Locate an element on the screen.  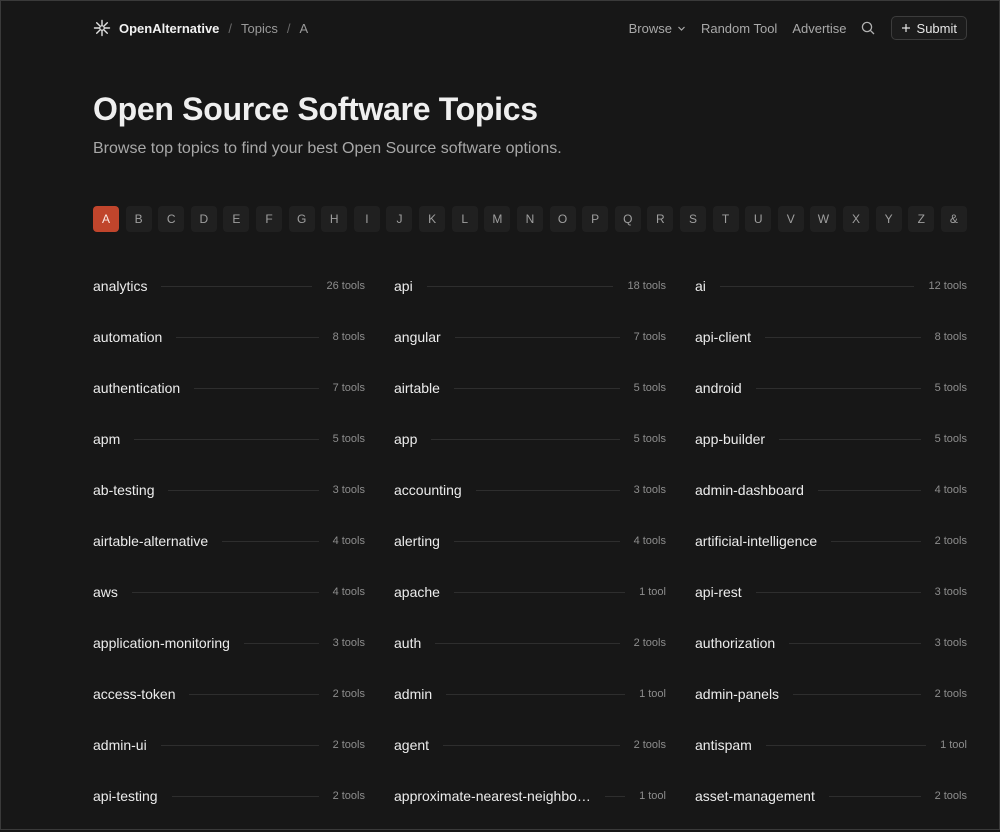
topic-item: accounting 3 tools is located at coordinates (530, 500).